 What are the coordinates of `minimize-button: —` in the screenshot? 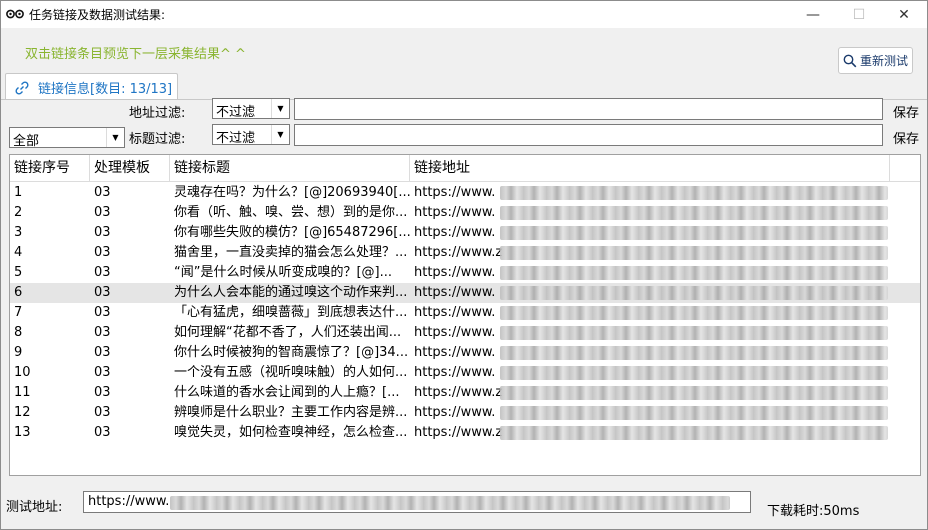 It's located at (813, 14).